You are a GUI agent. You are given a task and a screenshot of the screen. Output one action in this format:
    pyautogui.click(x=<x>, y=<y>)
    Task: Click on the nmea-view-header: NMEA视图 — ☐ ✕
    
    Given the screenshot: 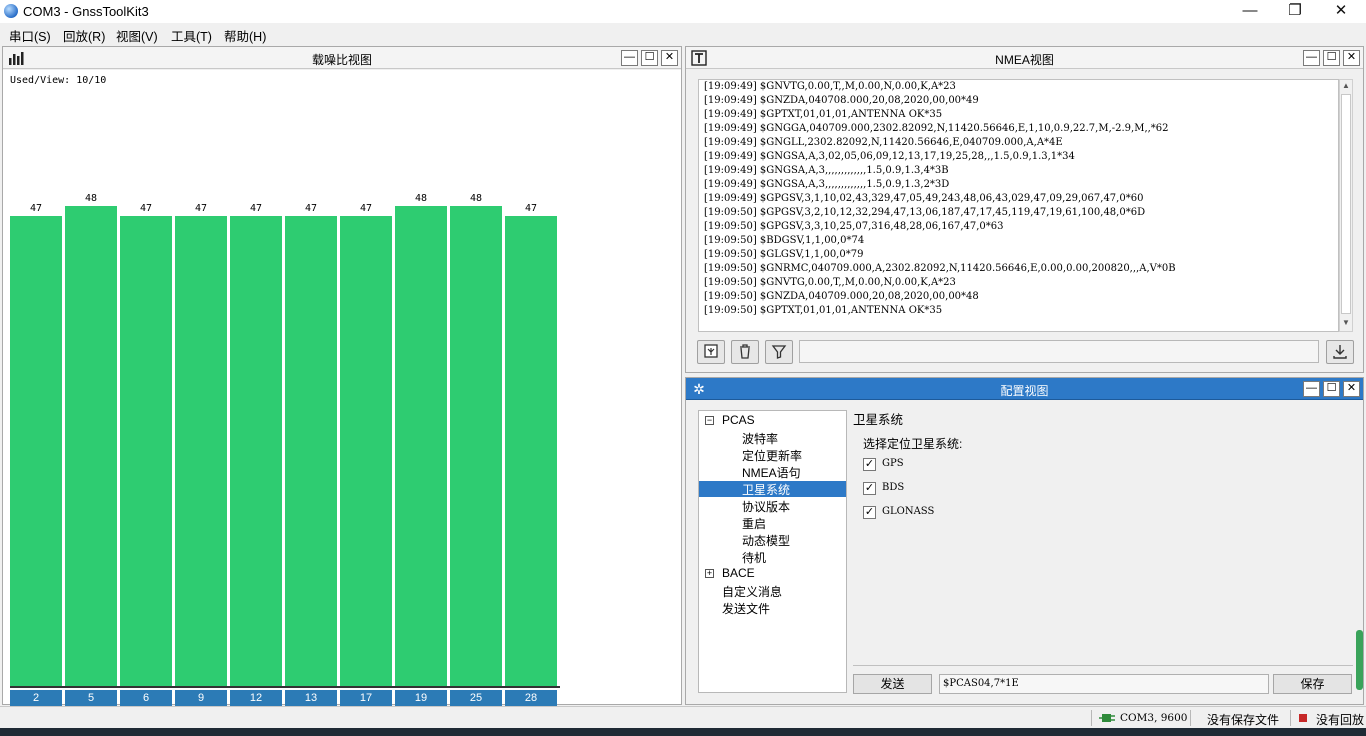 What is the action you would take?
    pyautogui.click(x=1024, y=58)
    